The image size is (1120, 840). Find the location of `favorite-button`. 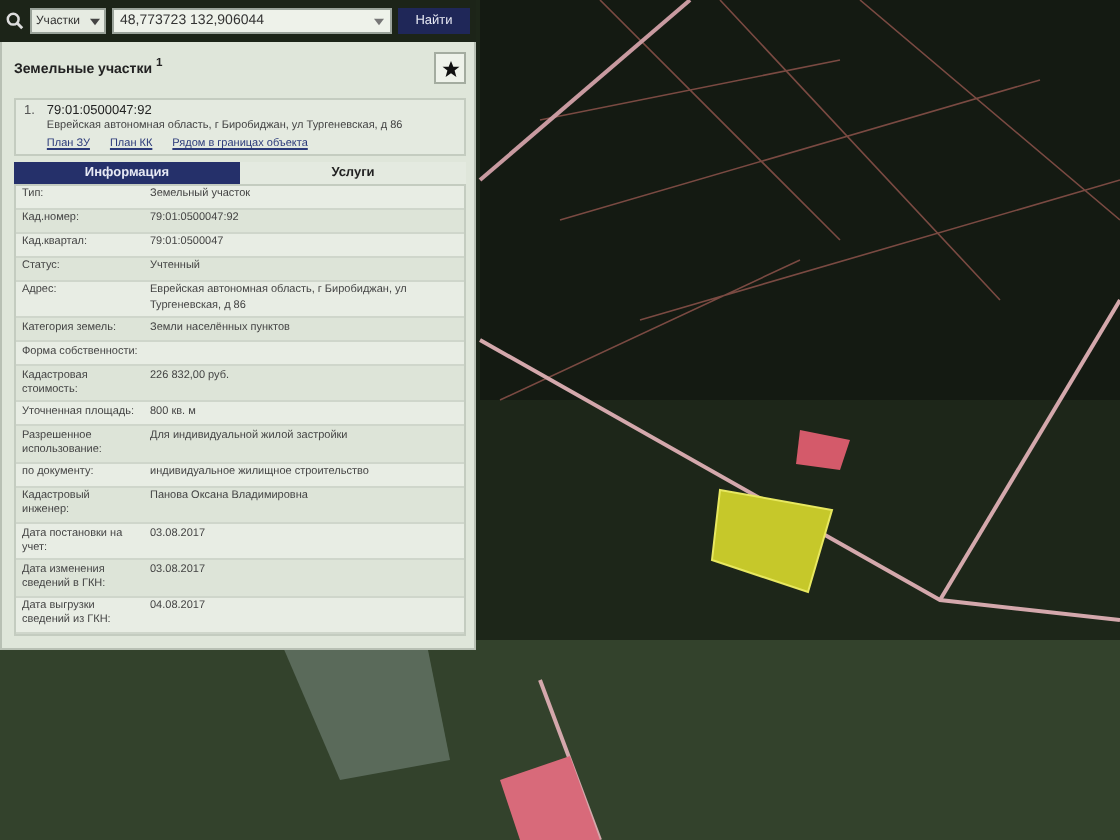

favorite-button is located at coordinates (450, 68).